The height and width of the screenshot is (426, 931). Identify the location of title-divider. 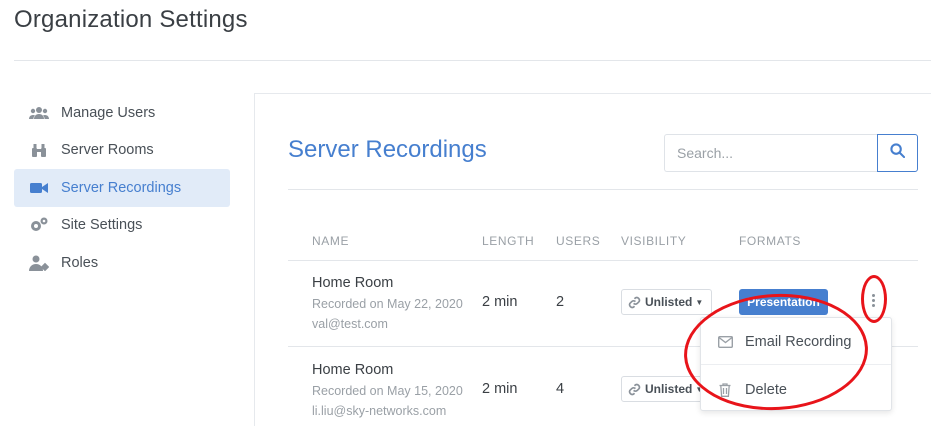
(603, 189).